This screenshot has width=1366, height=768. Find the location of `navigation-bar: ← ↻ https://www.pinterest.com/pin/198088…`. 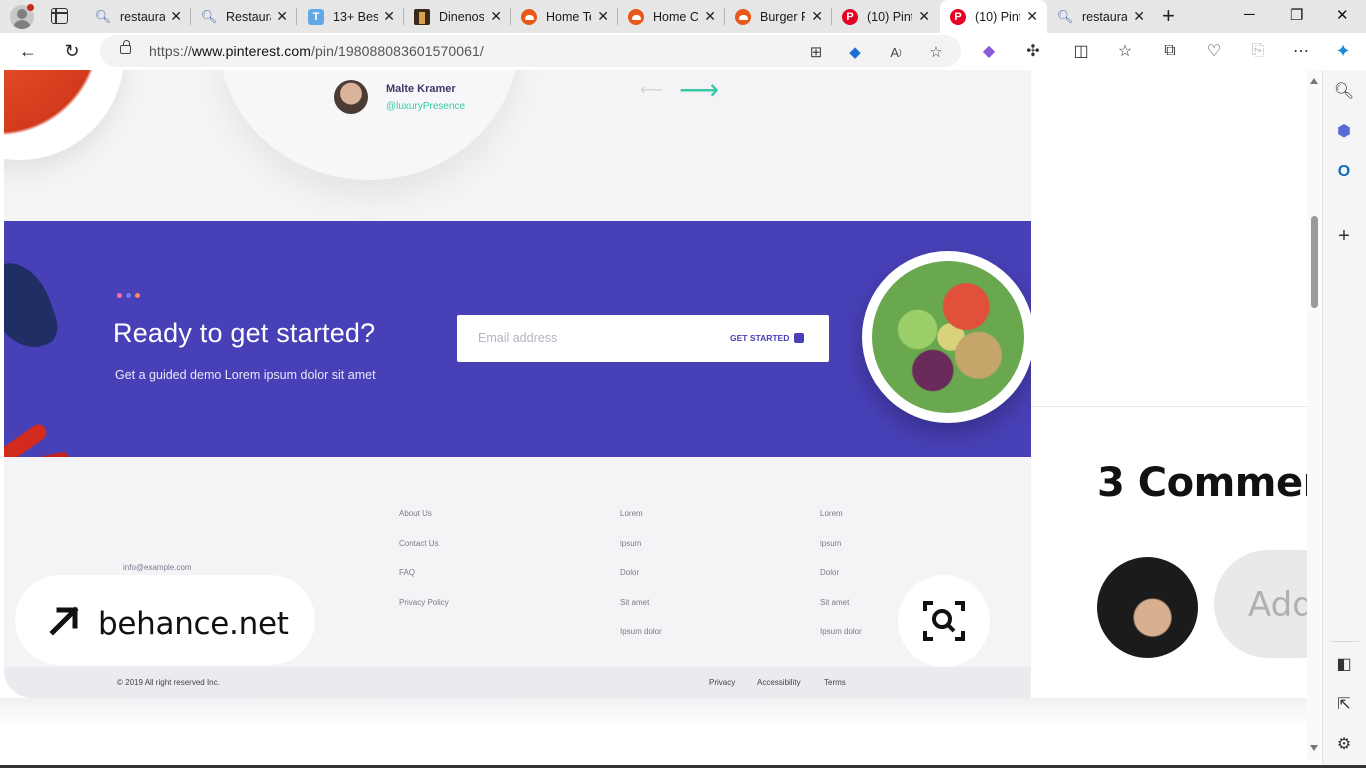

navigation-bar: ← ↻ https://www.pinterest.com/pin/198088… is located at coordinates (683, 51).